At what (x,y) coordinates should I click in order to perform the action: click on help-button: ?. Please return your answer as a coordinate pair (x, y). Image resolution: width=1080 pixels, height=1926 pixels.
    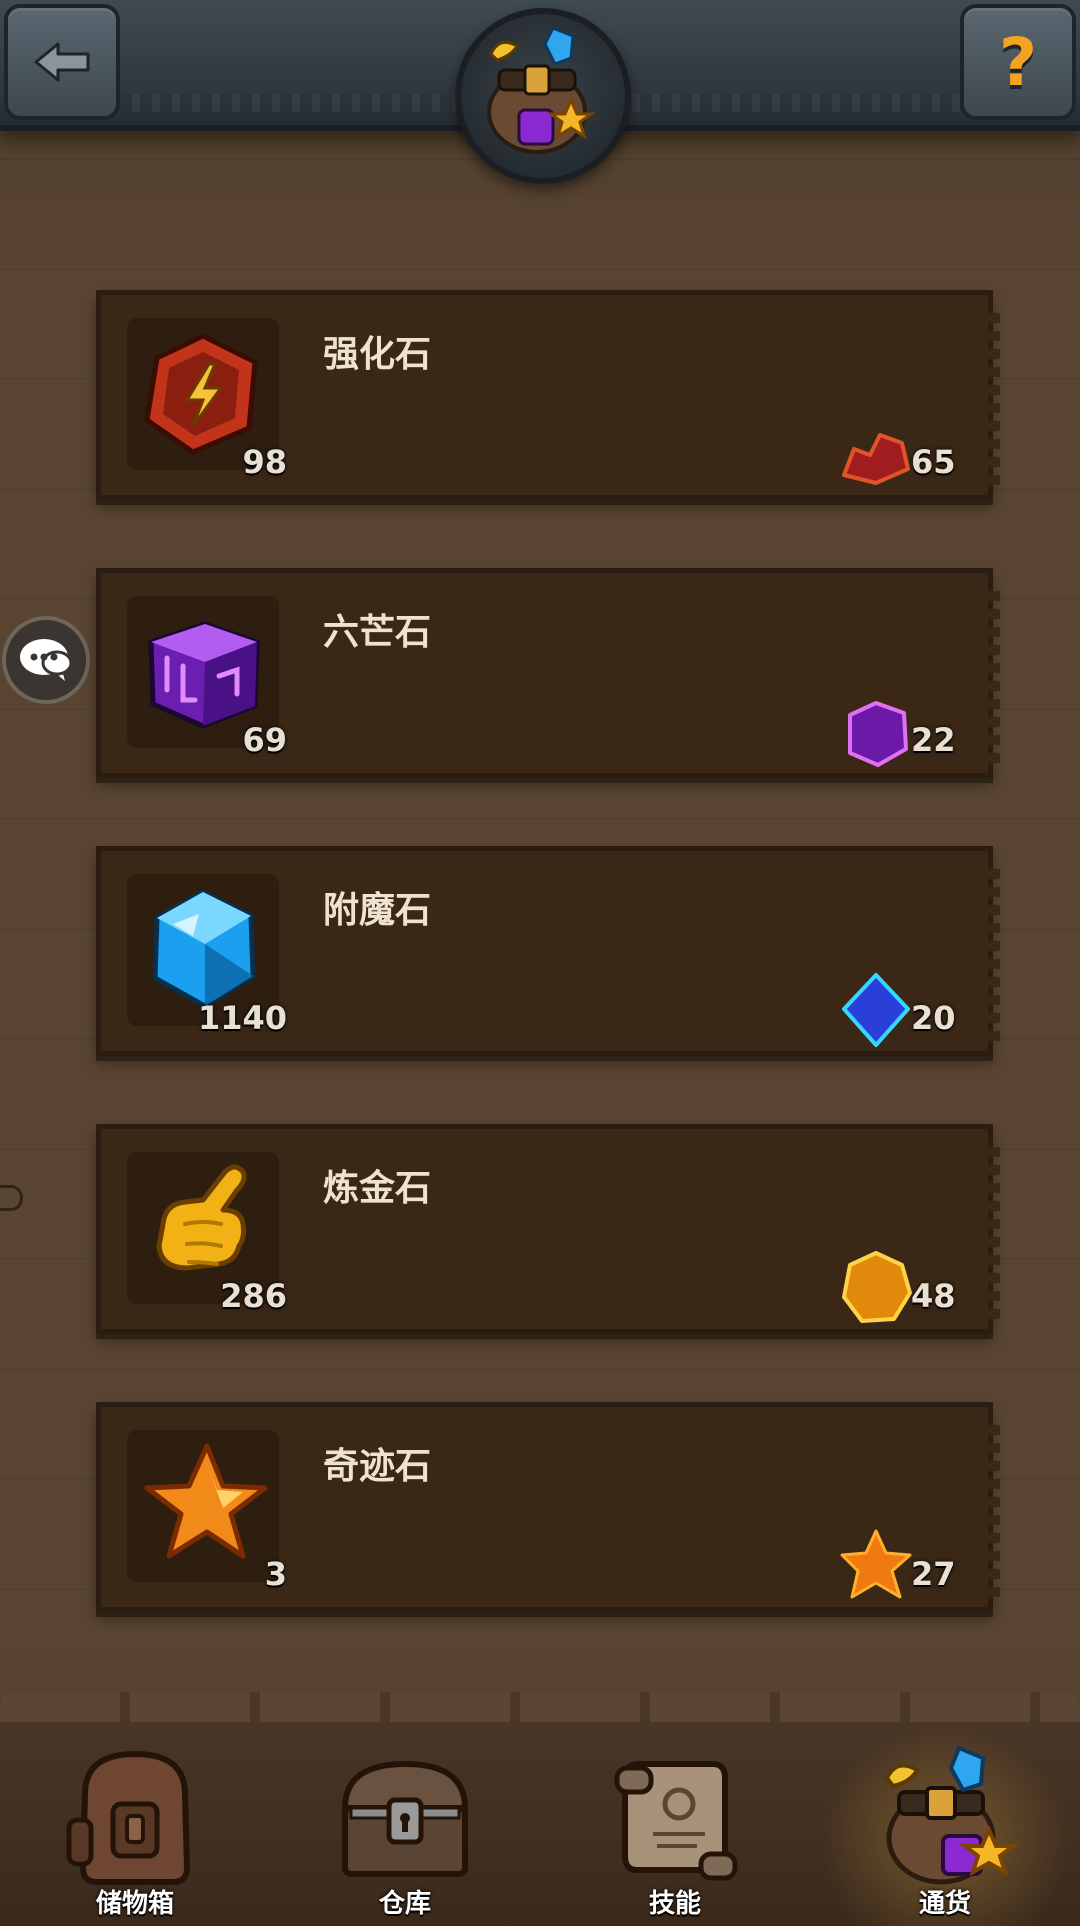
    Looking at the image, I should click on (1018, 62).